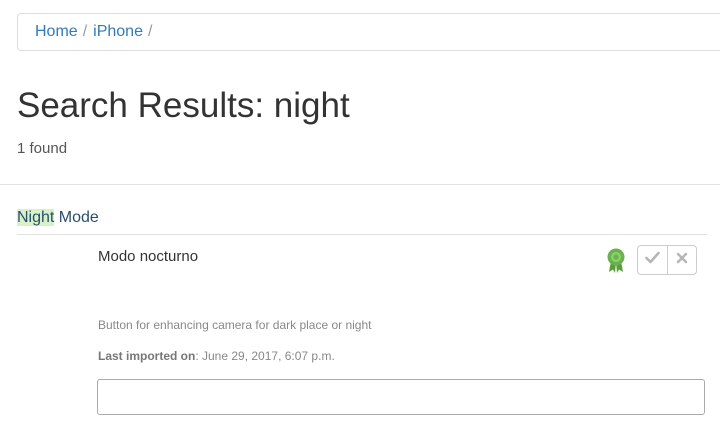 The height and width of the screenshot is (423, 720). I want to click on divider, so click(360, 184).